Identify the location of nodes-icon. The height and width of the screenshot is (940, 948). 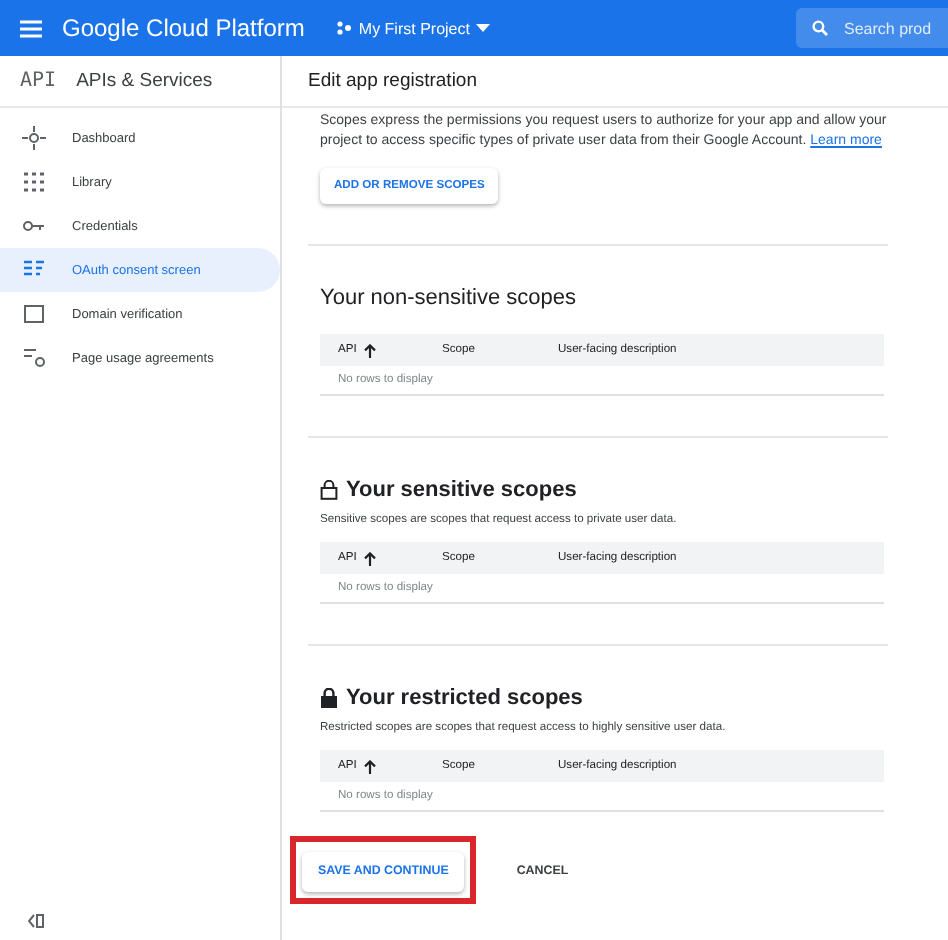
(344, 28).